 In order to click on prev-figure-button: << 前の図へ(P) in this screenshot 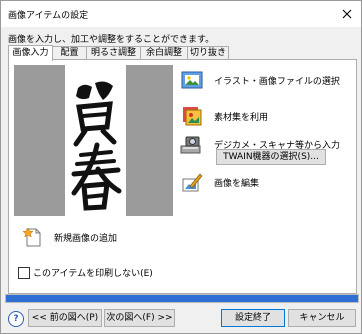, I will do `click(65, 318)`.